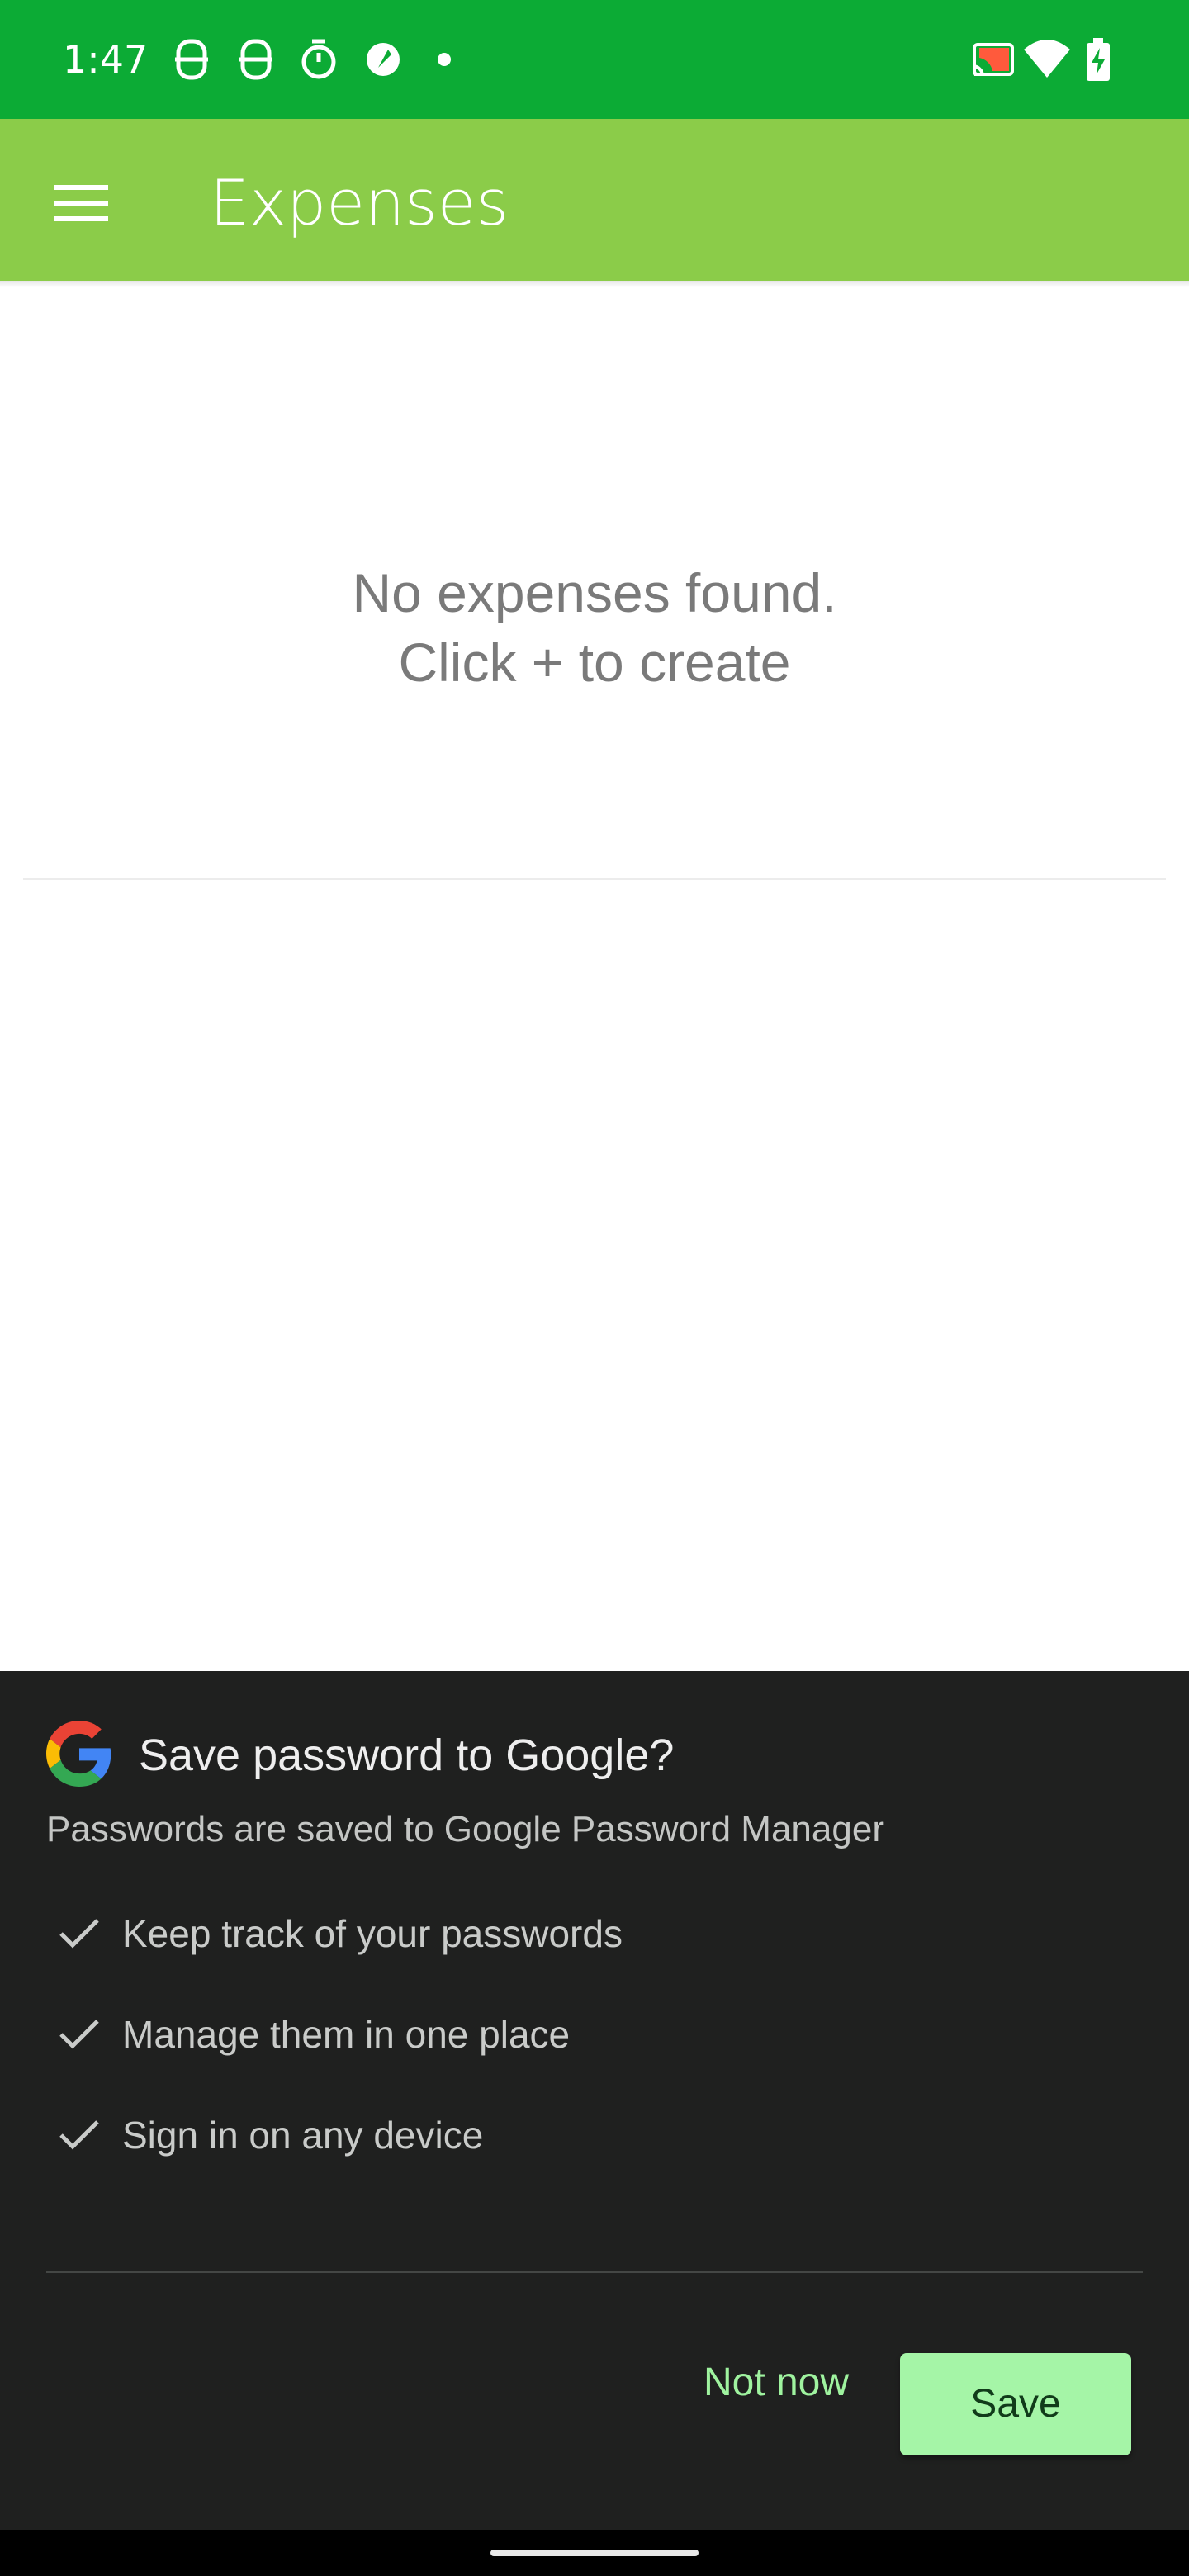  Describe the element at coordinates (303, 2135) in the screenshot. I see `feature-text: Sign in on any device` at that location.